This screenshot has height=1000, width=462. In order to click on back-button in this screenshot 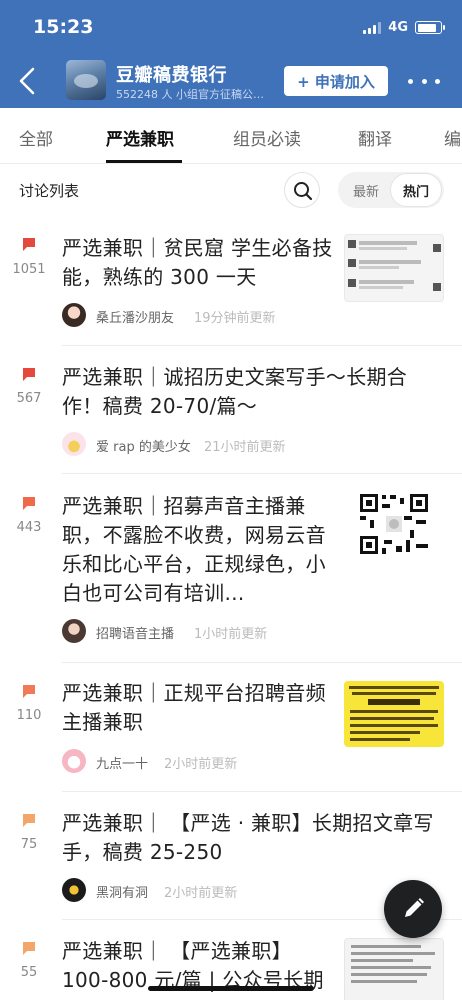, I will do `click(28, 81)`.